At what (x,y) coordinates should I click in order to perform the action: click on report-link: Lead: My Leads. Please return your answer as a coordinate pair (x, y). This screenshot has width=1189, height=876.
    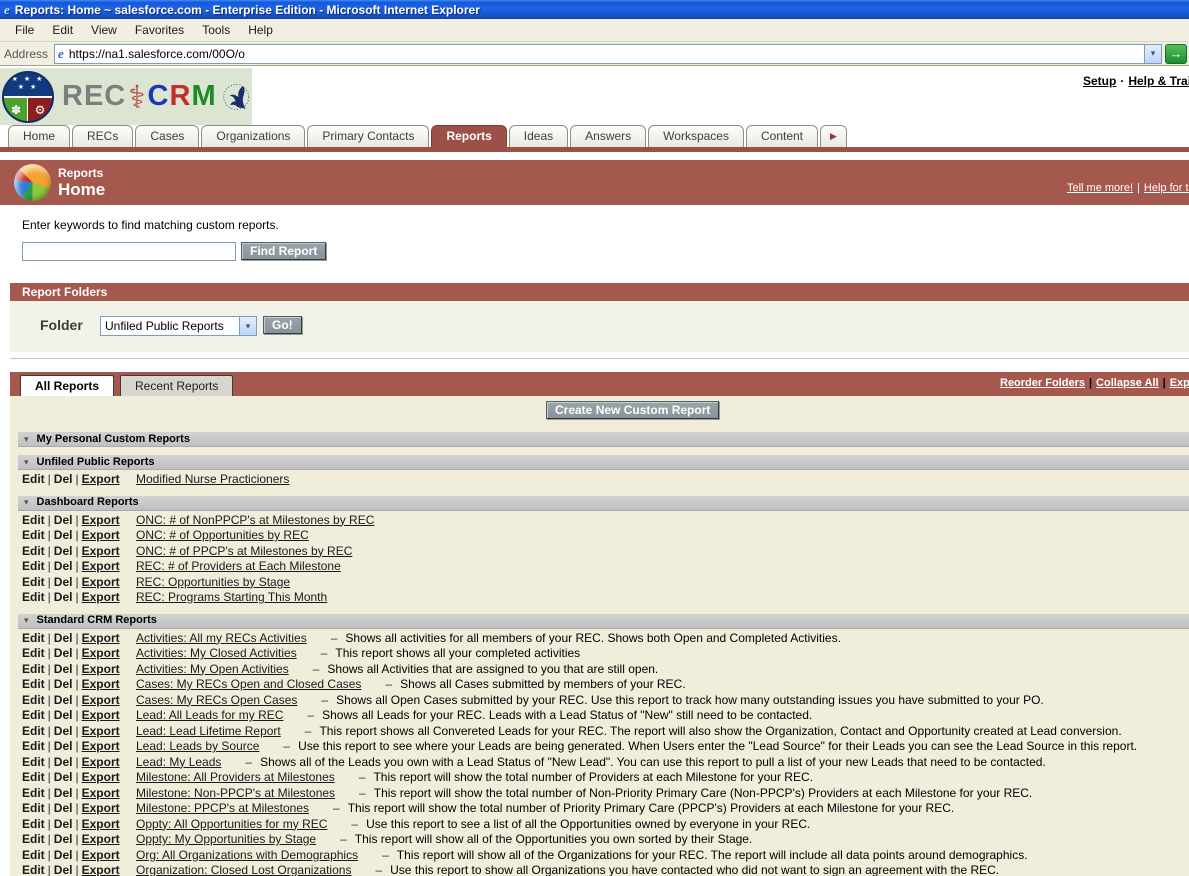
    Looking at the image, I should click on (178, 762).